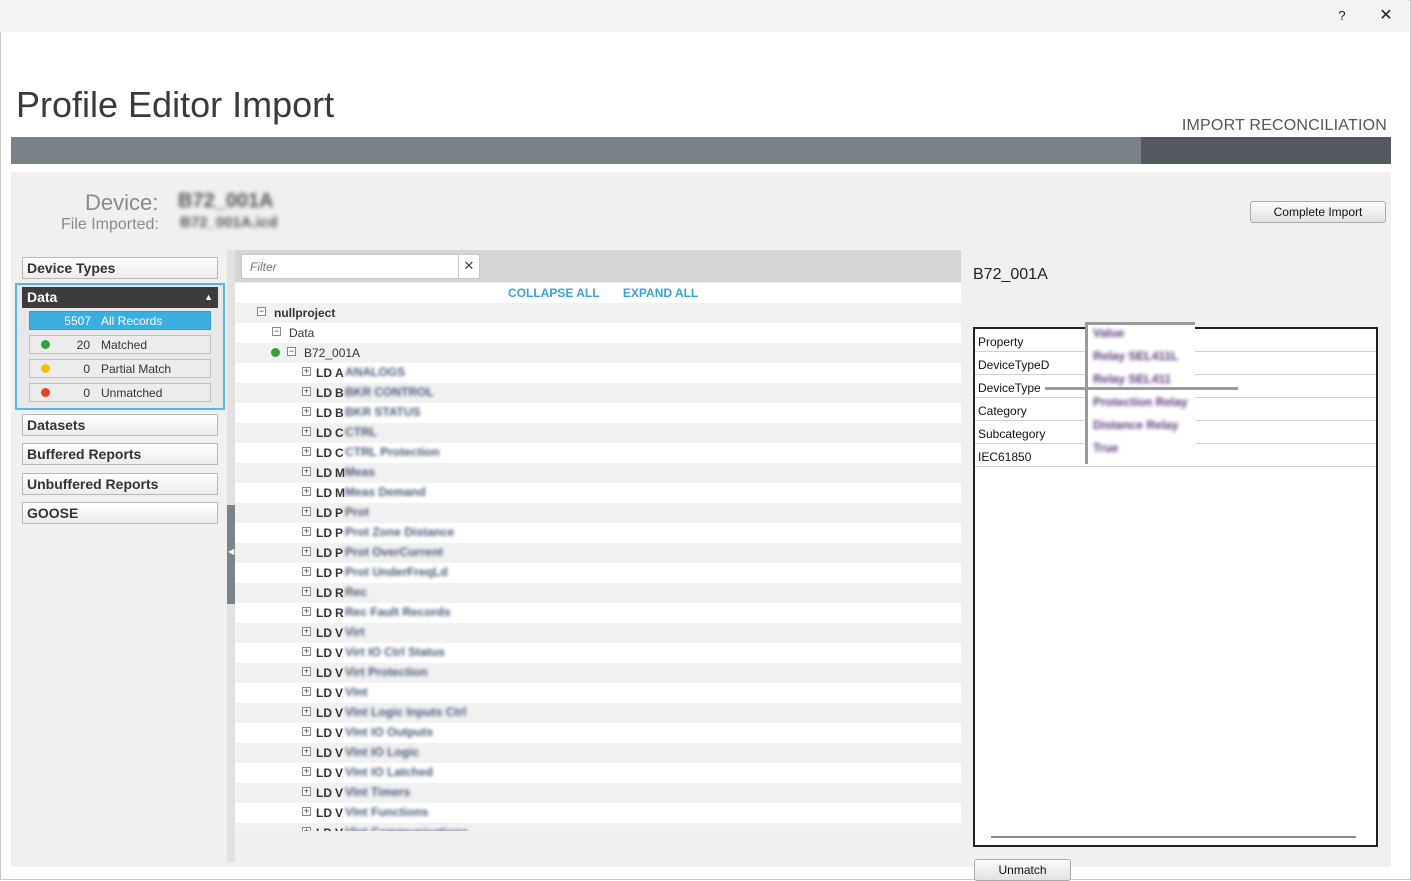 This screenshot has width=1411, height=881. I want to click on tree-node-ld: + LD P Prot UnderFreqLd, so click(598, 573).